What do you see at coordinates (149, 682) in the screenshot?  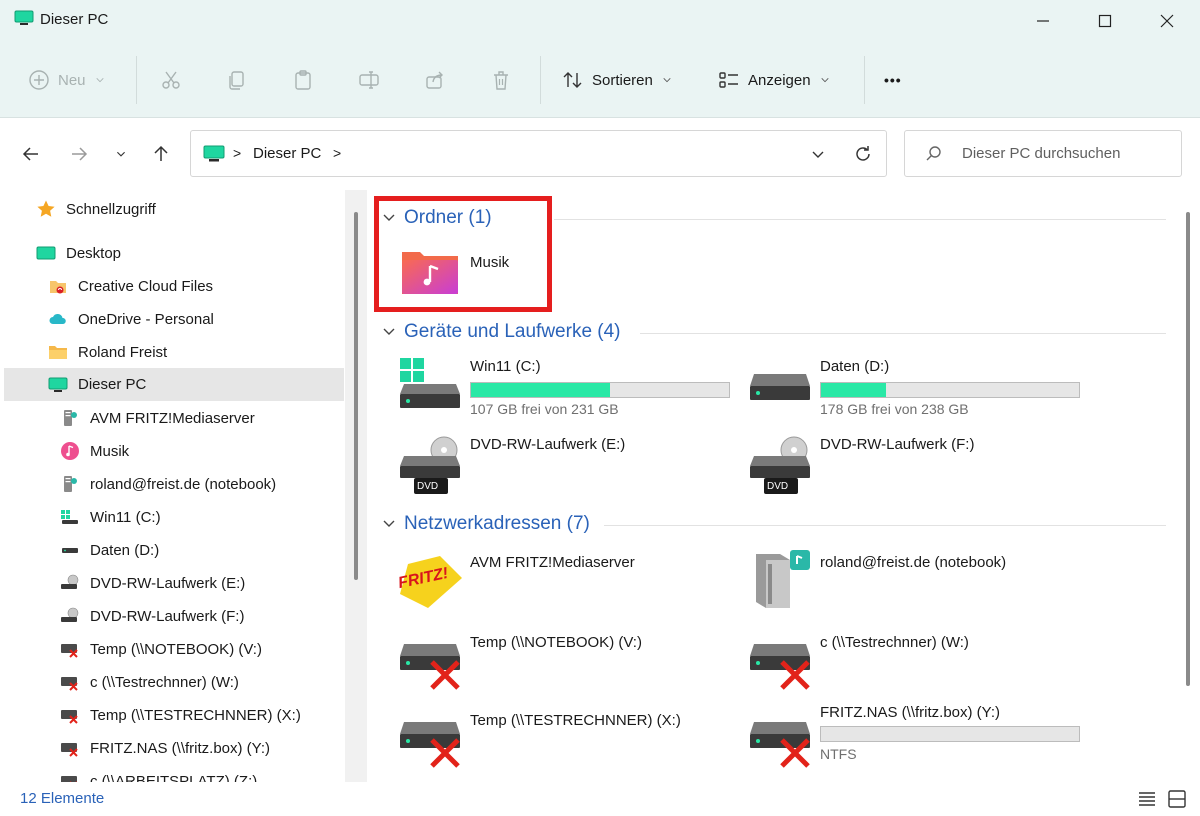 I see `sidebar-item-c-testrechnner-w: c (\\Testrechnner) (W:)` at bounding box center [149, 682].